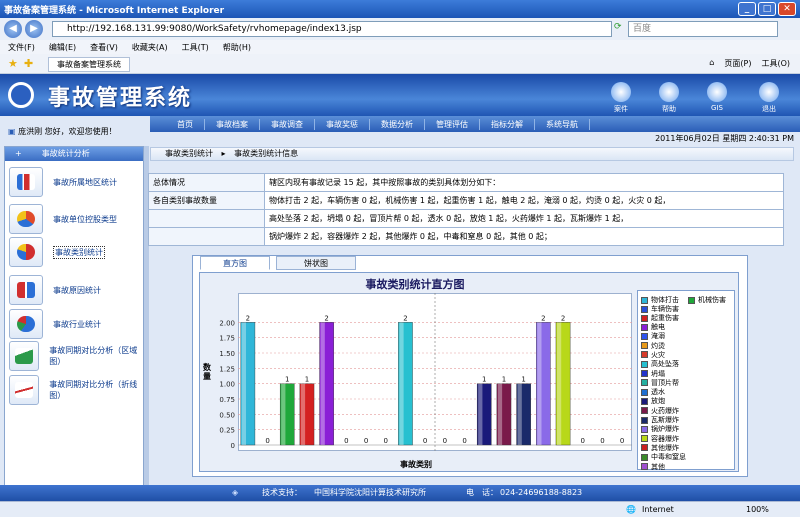 The height and width of the screenshot is (517, 800). What do you see at coordinates (89, 64) in the screenshot?
I see `browser-tab: 事故备案管理系统` at bounding box center [89, 64].